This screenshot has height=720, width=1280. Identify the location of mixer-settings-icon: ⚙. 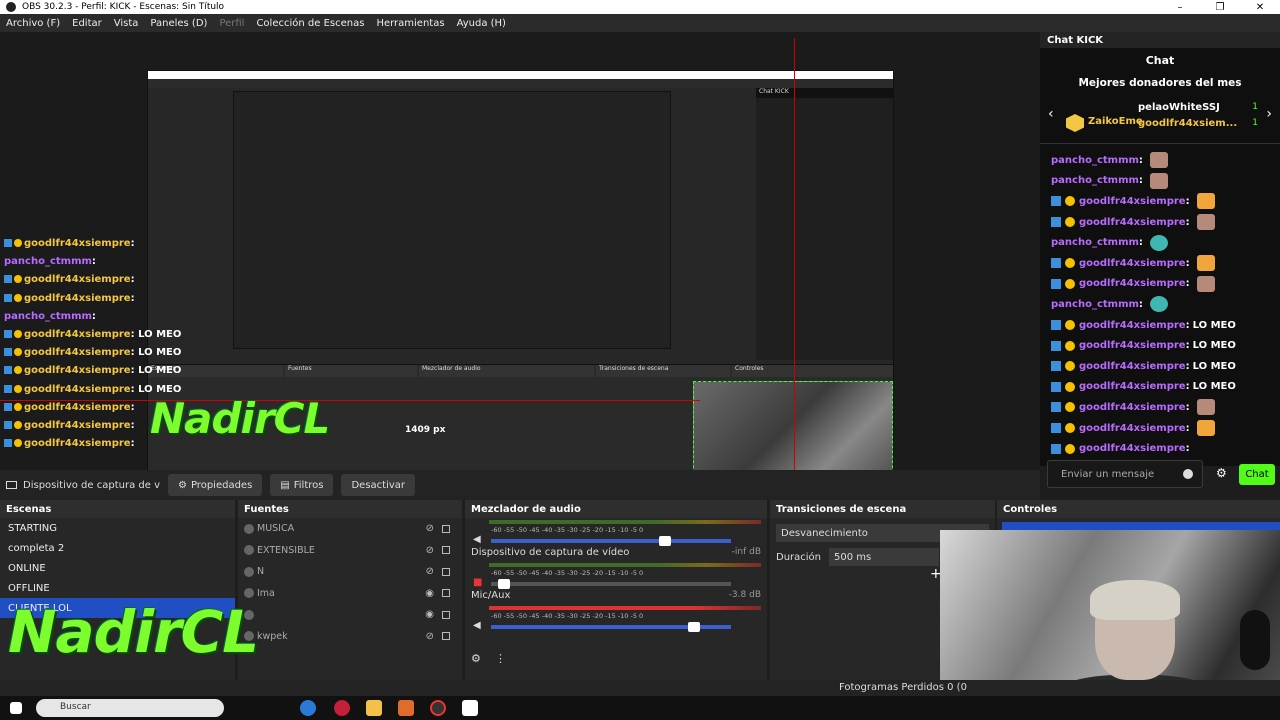
(476, 658).